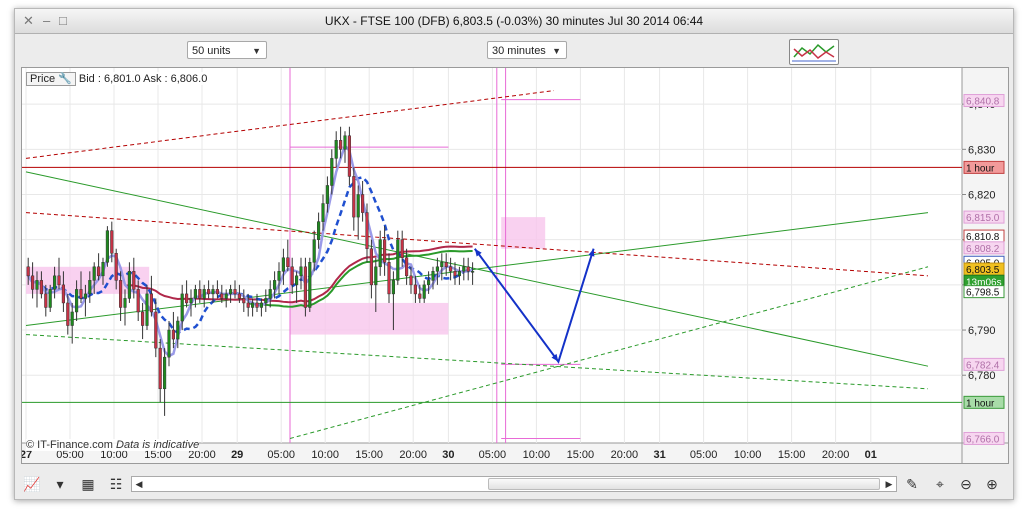 The height and width of the screenshot is (521, 1026). What do you see at coordinates (983, 439) in the screenshot?
I see `price-tag-label: 6,766.0` at bounding box center [983, 439].